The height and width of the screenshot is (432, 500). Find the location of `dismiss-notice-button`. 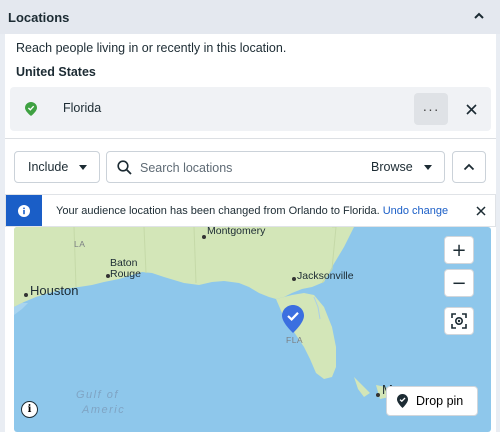

dismiss-notice-button is located at coordinates (481, 211).